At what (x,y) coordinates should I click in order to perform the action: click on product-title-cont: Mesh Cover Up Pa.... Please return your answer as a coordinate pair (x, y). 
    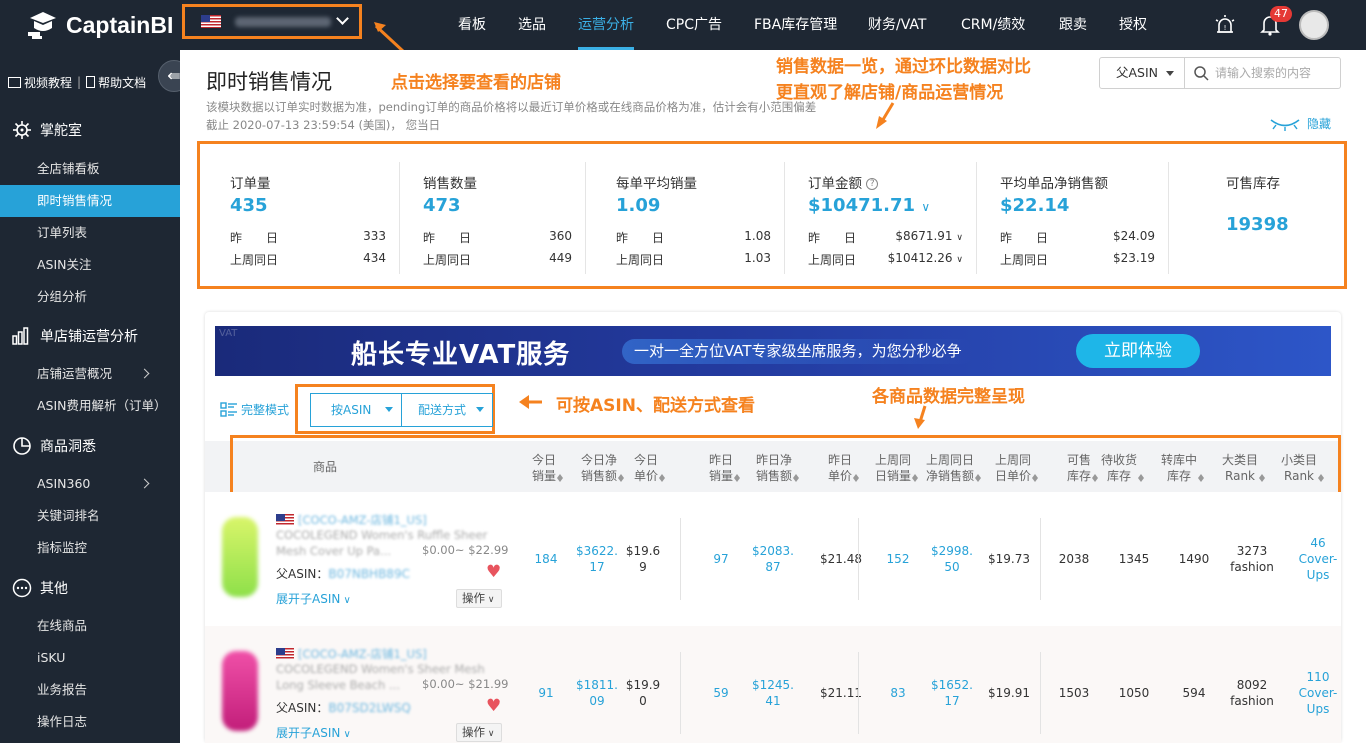
    Looking at the image, I should click on (333, 551).